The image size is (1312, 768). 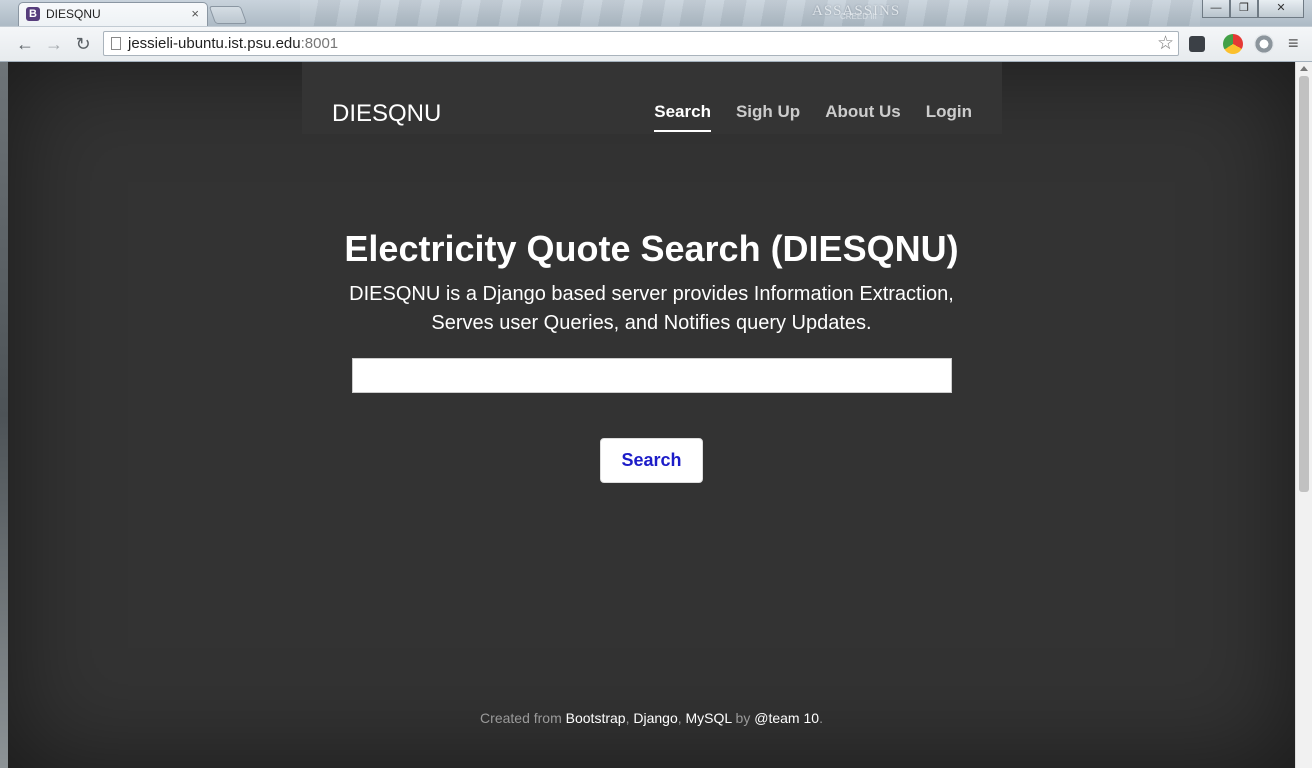 I want to click on forward-arrow-icon: →, so click(x=54, y=44).